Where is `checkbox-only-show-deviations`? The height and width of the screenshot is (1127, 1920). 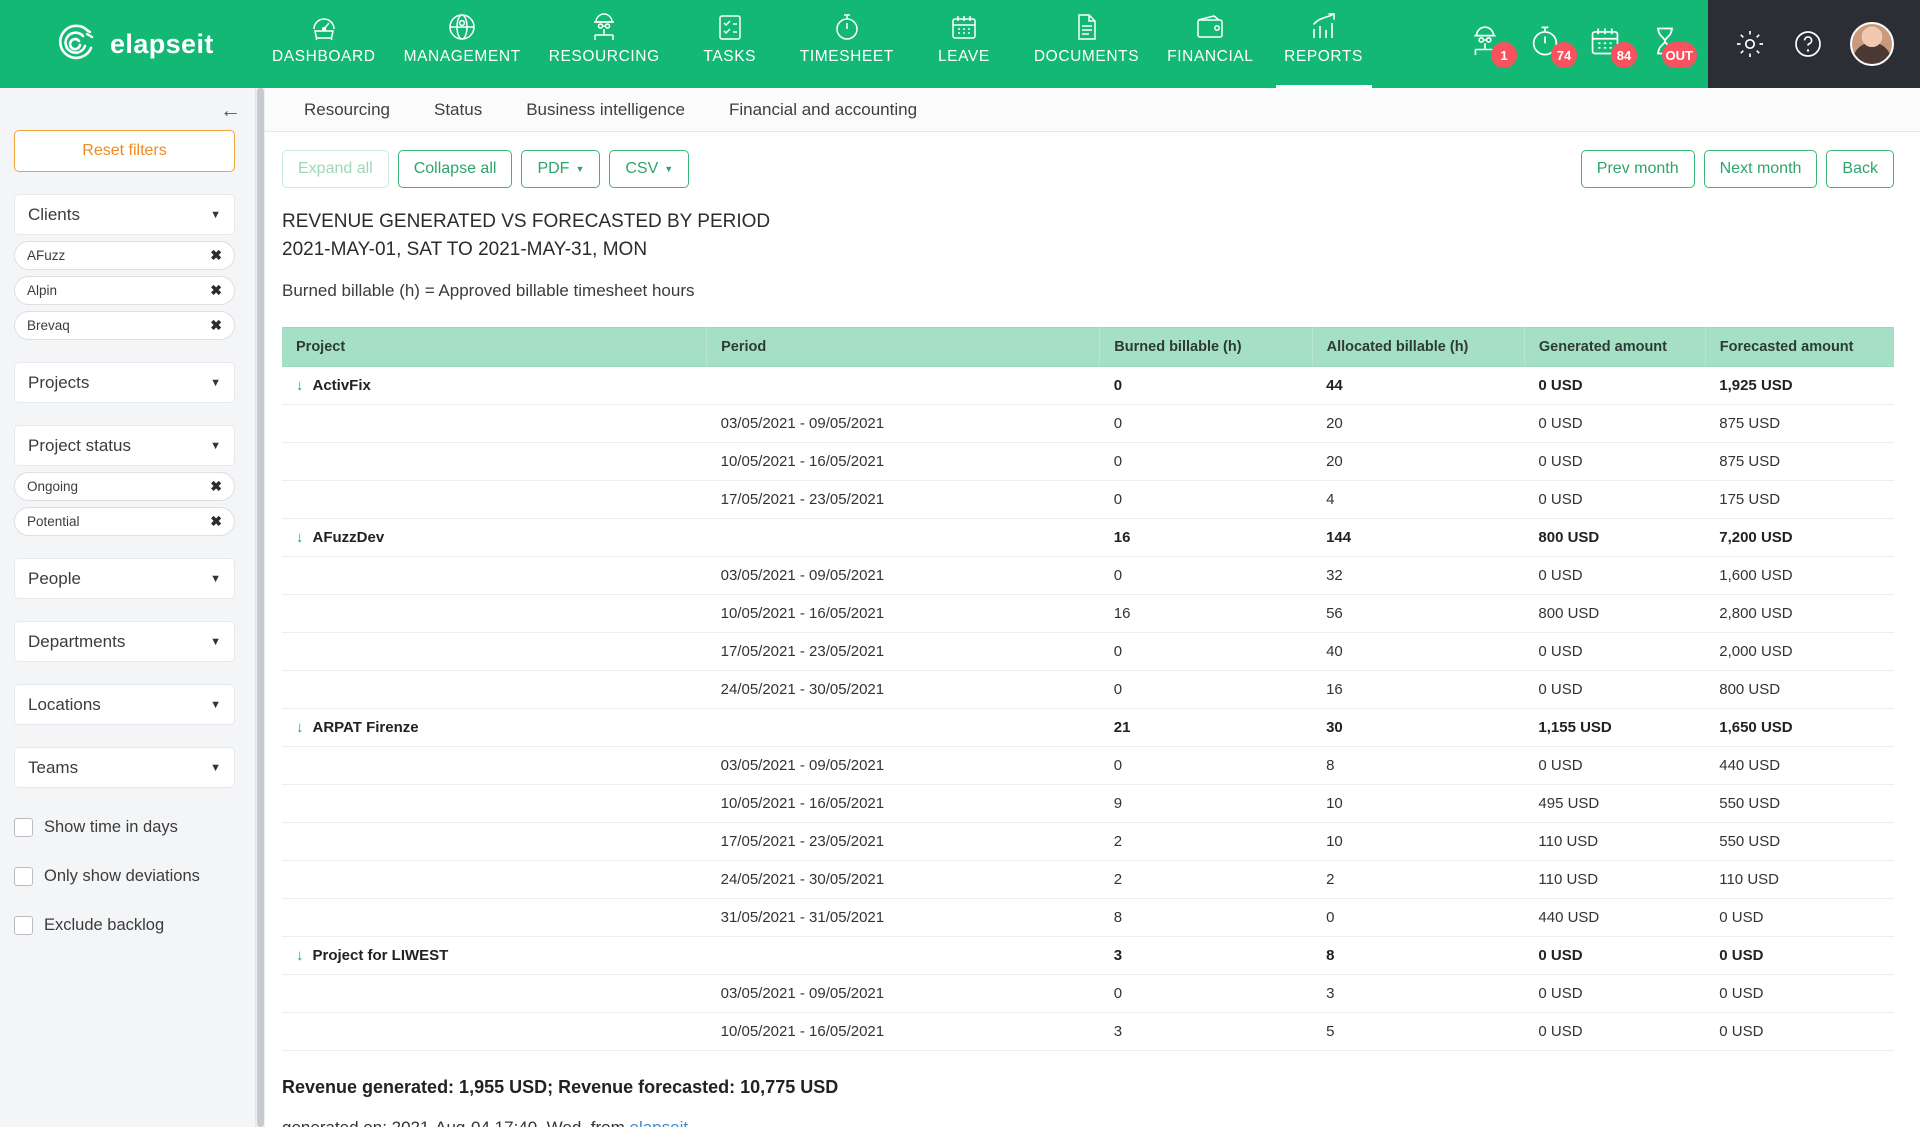
checkbox-only-show-deviations is located at coordinates (23, 876).